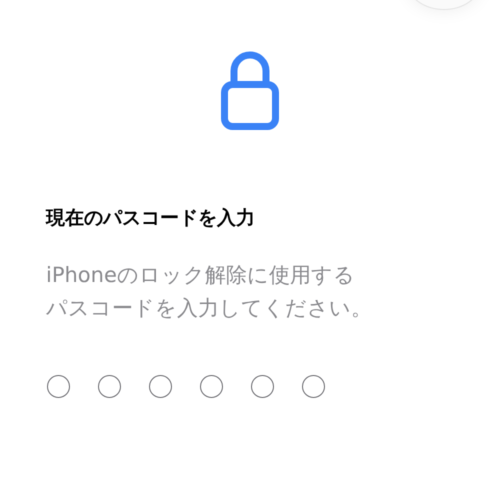 The width and height of the screenshot is (500, 500). I want to click on title: 現在のパスコードを入力, so click(151, 218).